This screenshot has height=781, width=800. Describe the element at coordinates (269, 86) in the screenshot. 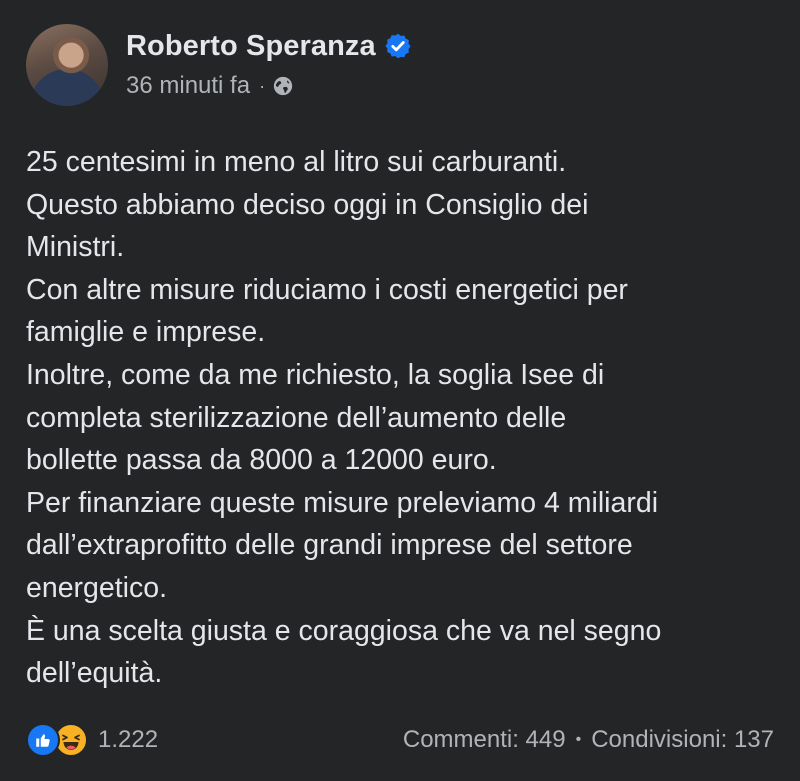

I see `post-time-row: 36 minuti fa ·` at that location.